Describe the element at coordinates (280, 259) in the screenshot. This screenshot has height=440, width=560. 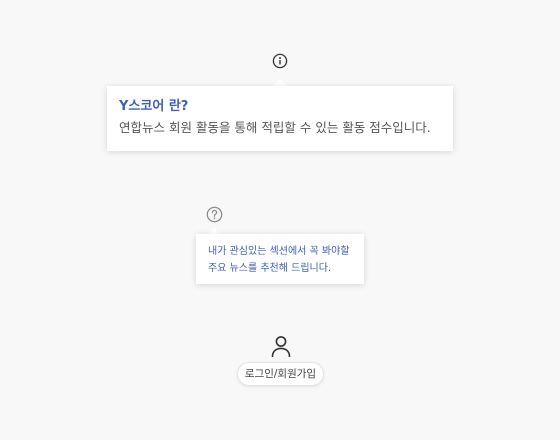
I see `recommend-tooltip: 내가 관심있는 섹션에서 꼭 봐야할 주요 뉴스를 추천해 드립니다.` at that location.